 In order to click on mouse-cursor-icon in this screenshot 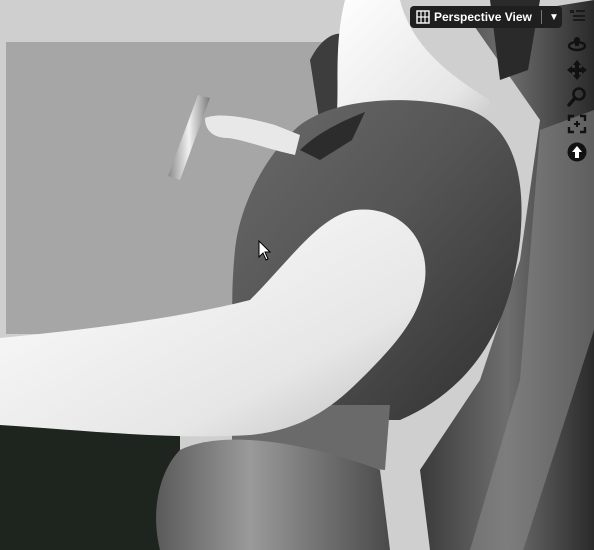, I will do `click(265, 250)`.